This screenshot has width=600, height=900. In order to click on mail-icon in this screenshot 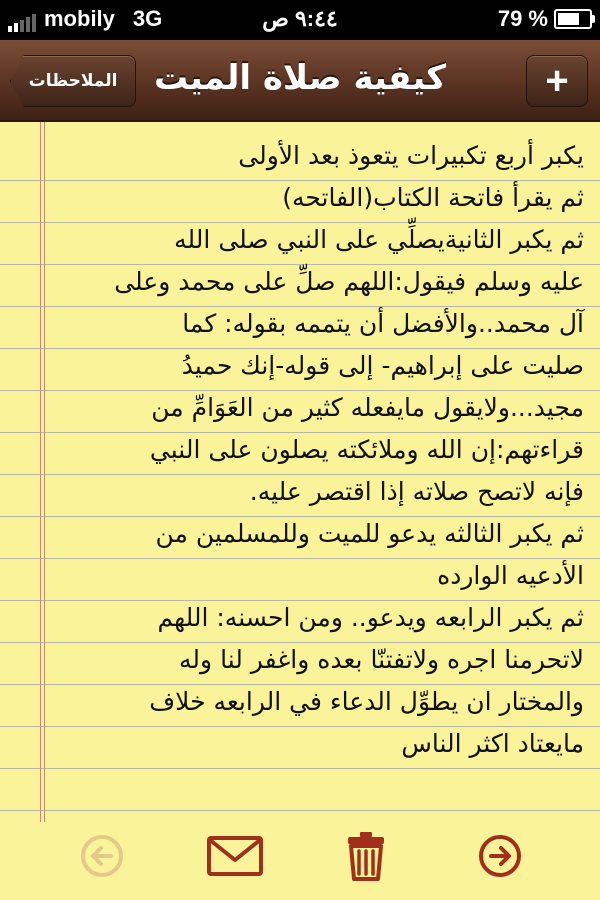, I will do `click(235, 856)`.